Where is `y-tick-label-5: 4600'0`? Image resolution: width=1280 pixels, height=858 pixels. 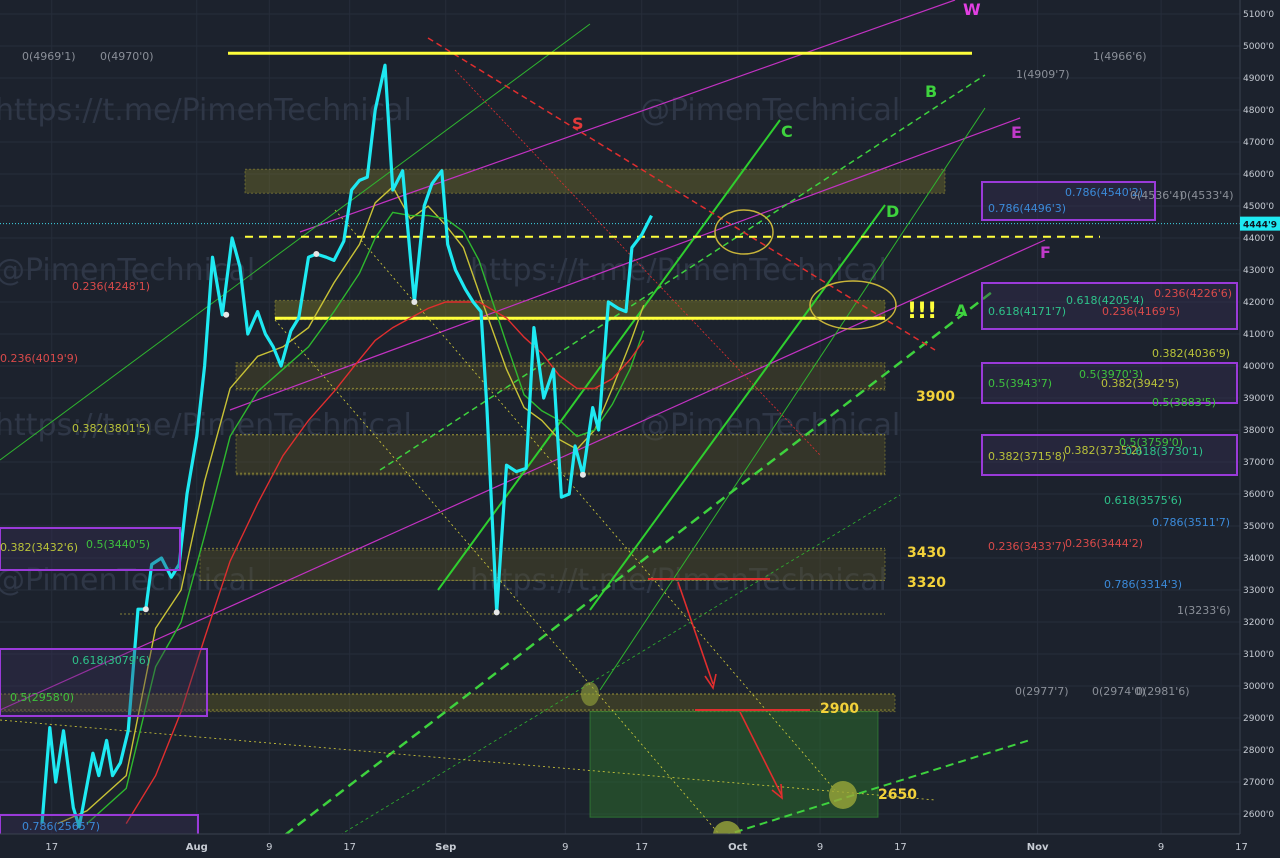 y-tick-label-5: 4600'0 is located at coordinates (1258, 175).